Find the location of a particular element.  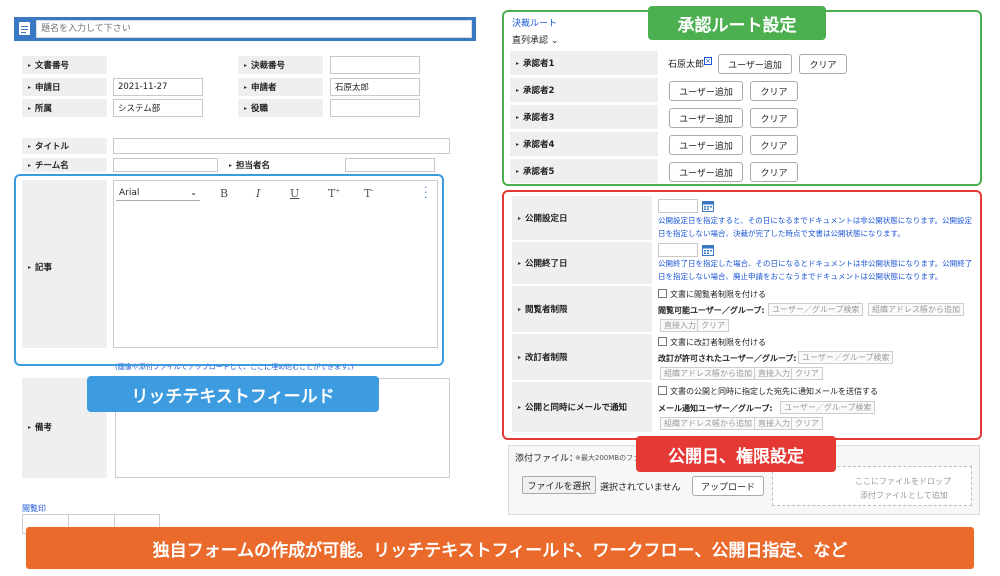

manager-label: 担当者名 is located at coordinates (280, 165).